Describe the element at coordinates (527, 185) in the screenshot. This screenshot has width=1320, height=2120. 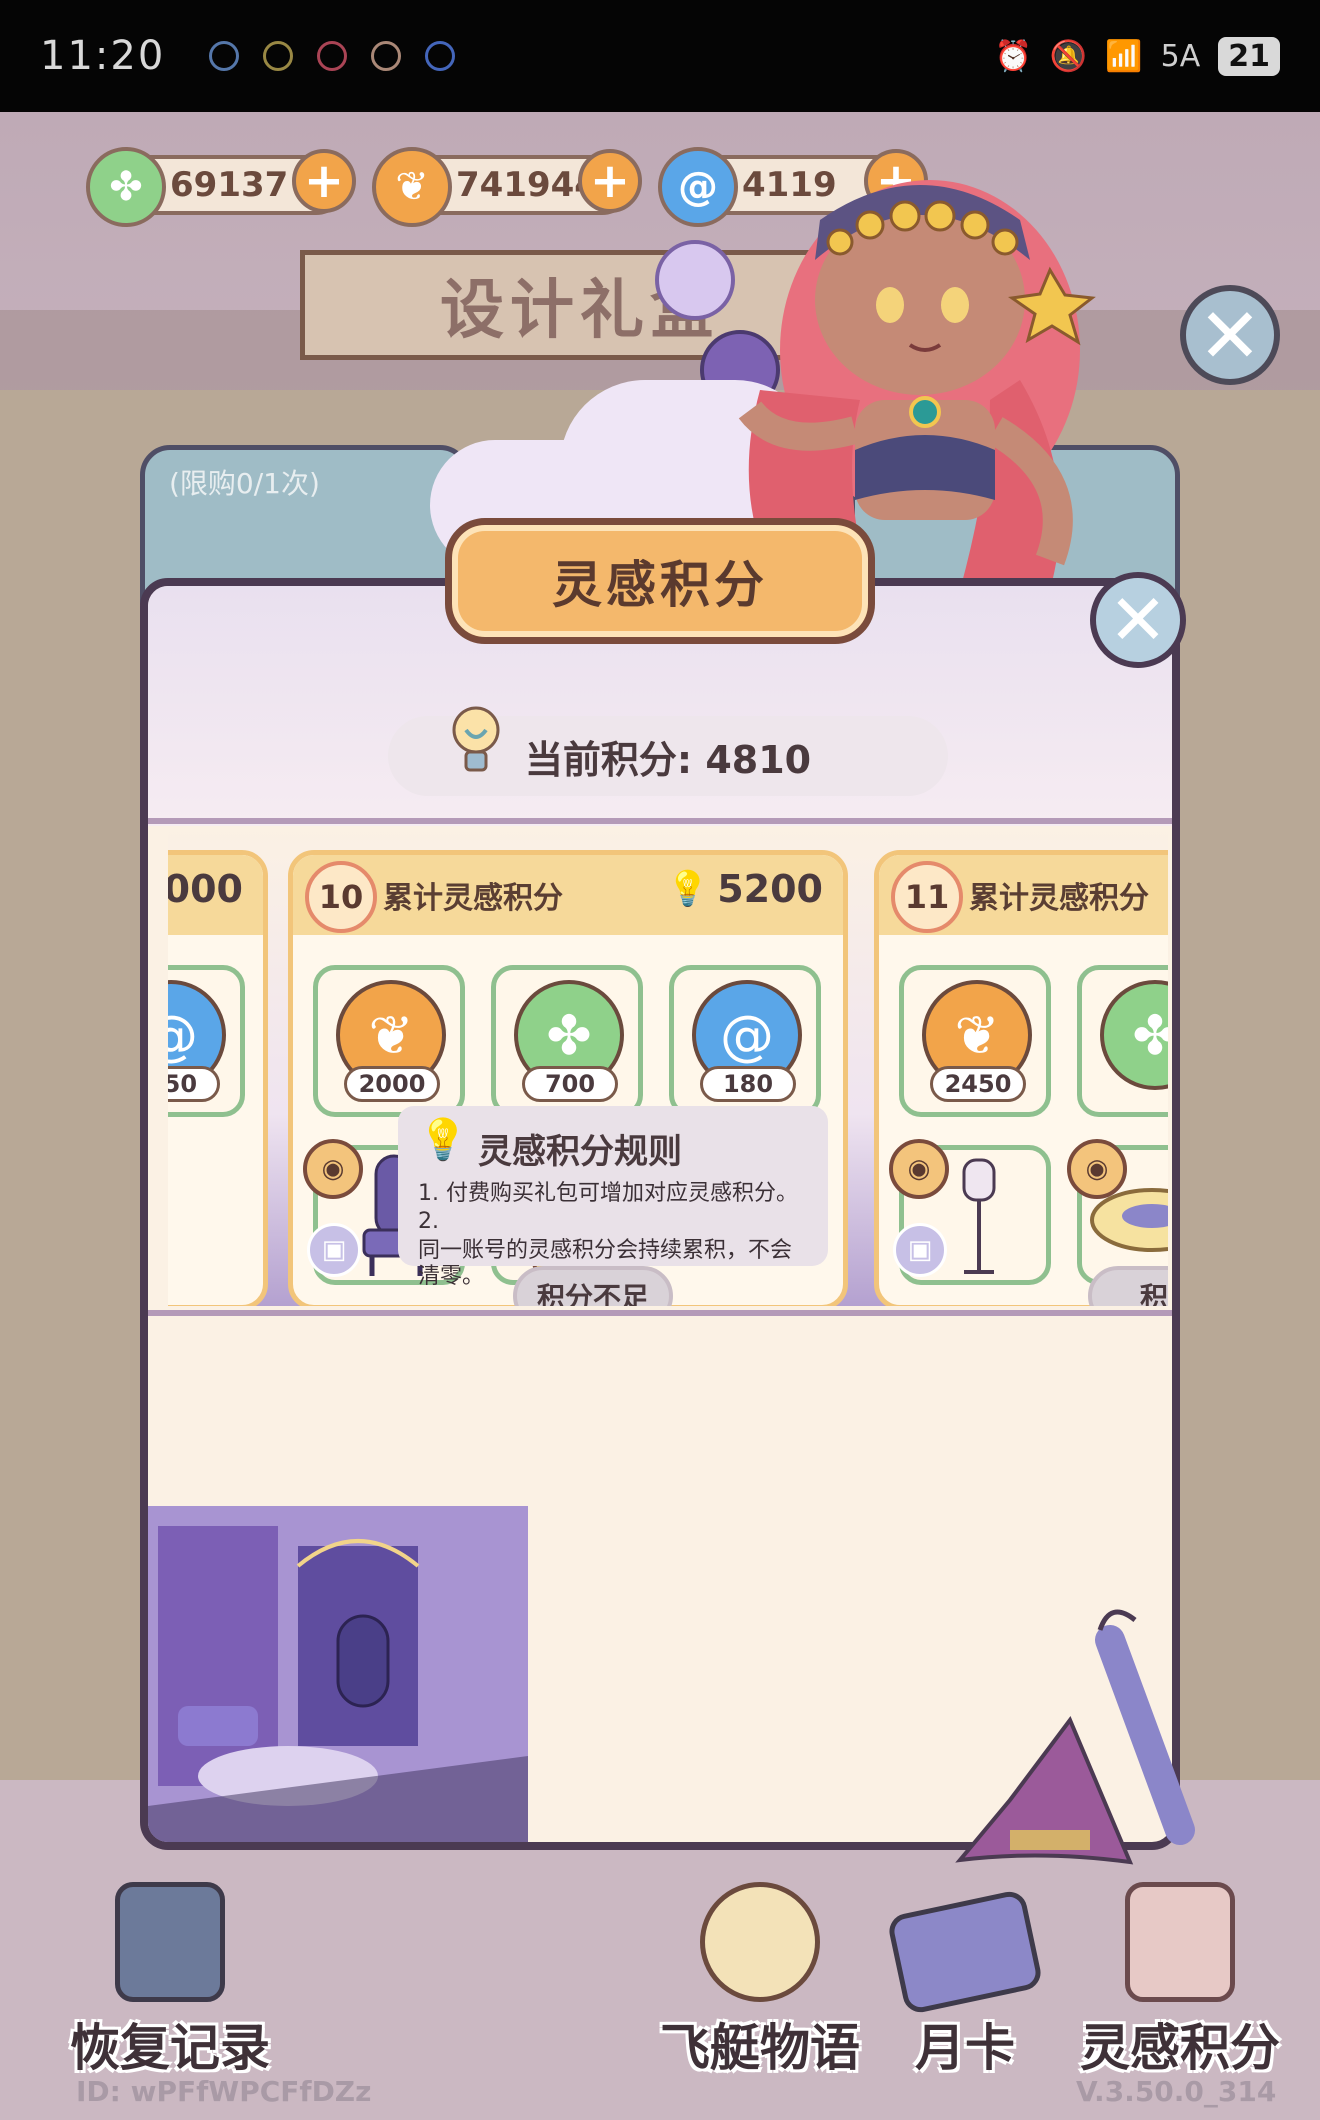
I see `resource-value: 741944` at that location.